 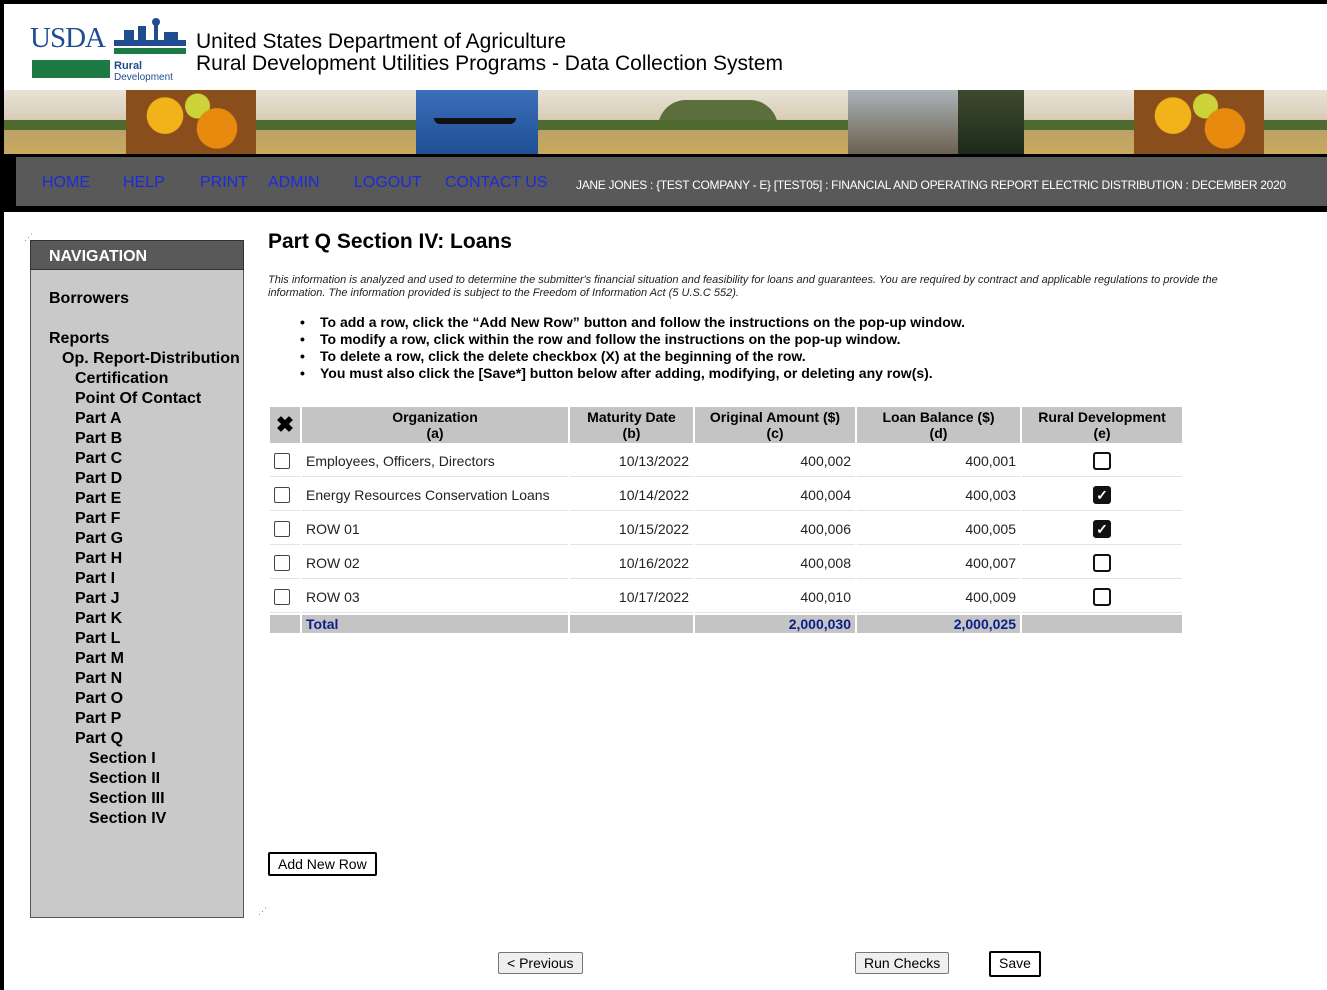 I want to click on previous-button: < Previous, so click(x=540, y=963).